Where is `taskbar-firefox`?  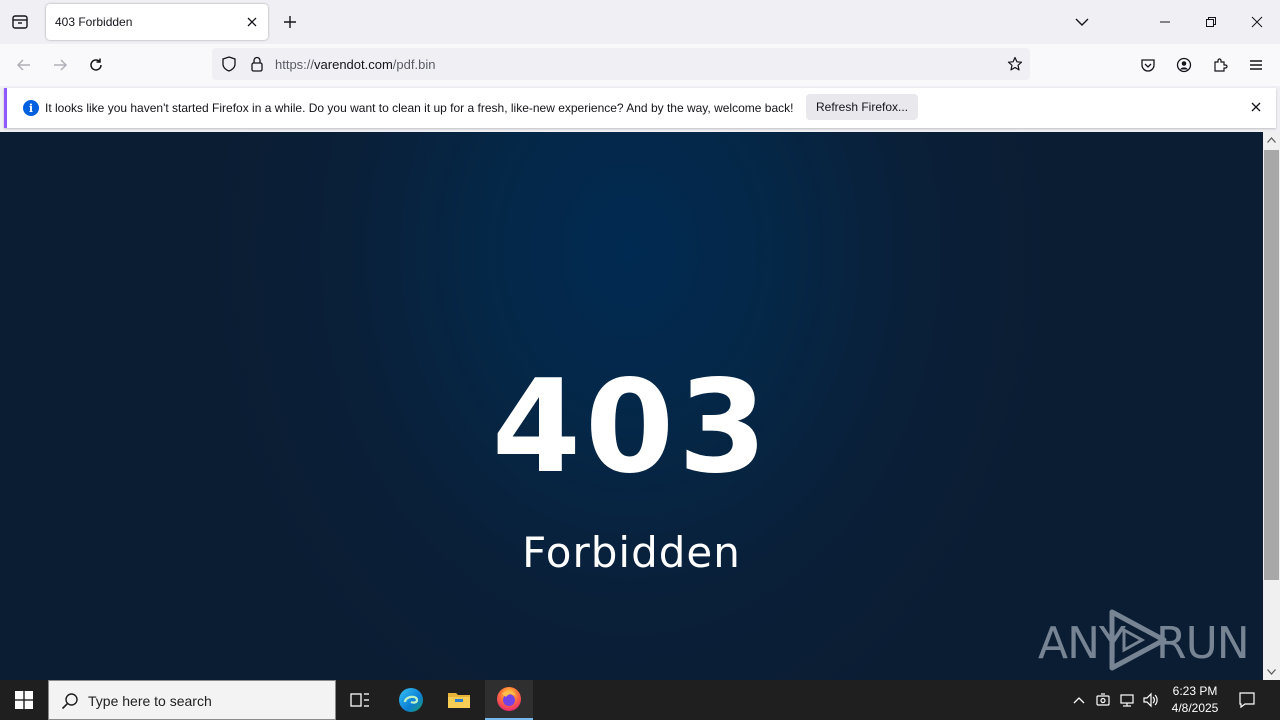 taskbar-firefox is located at coordinates (509, 700).